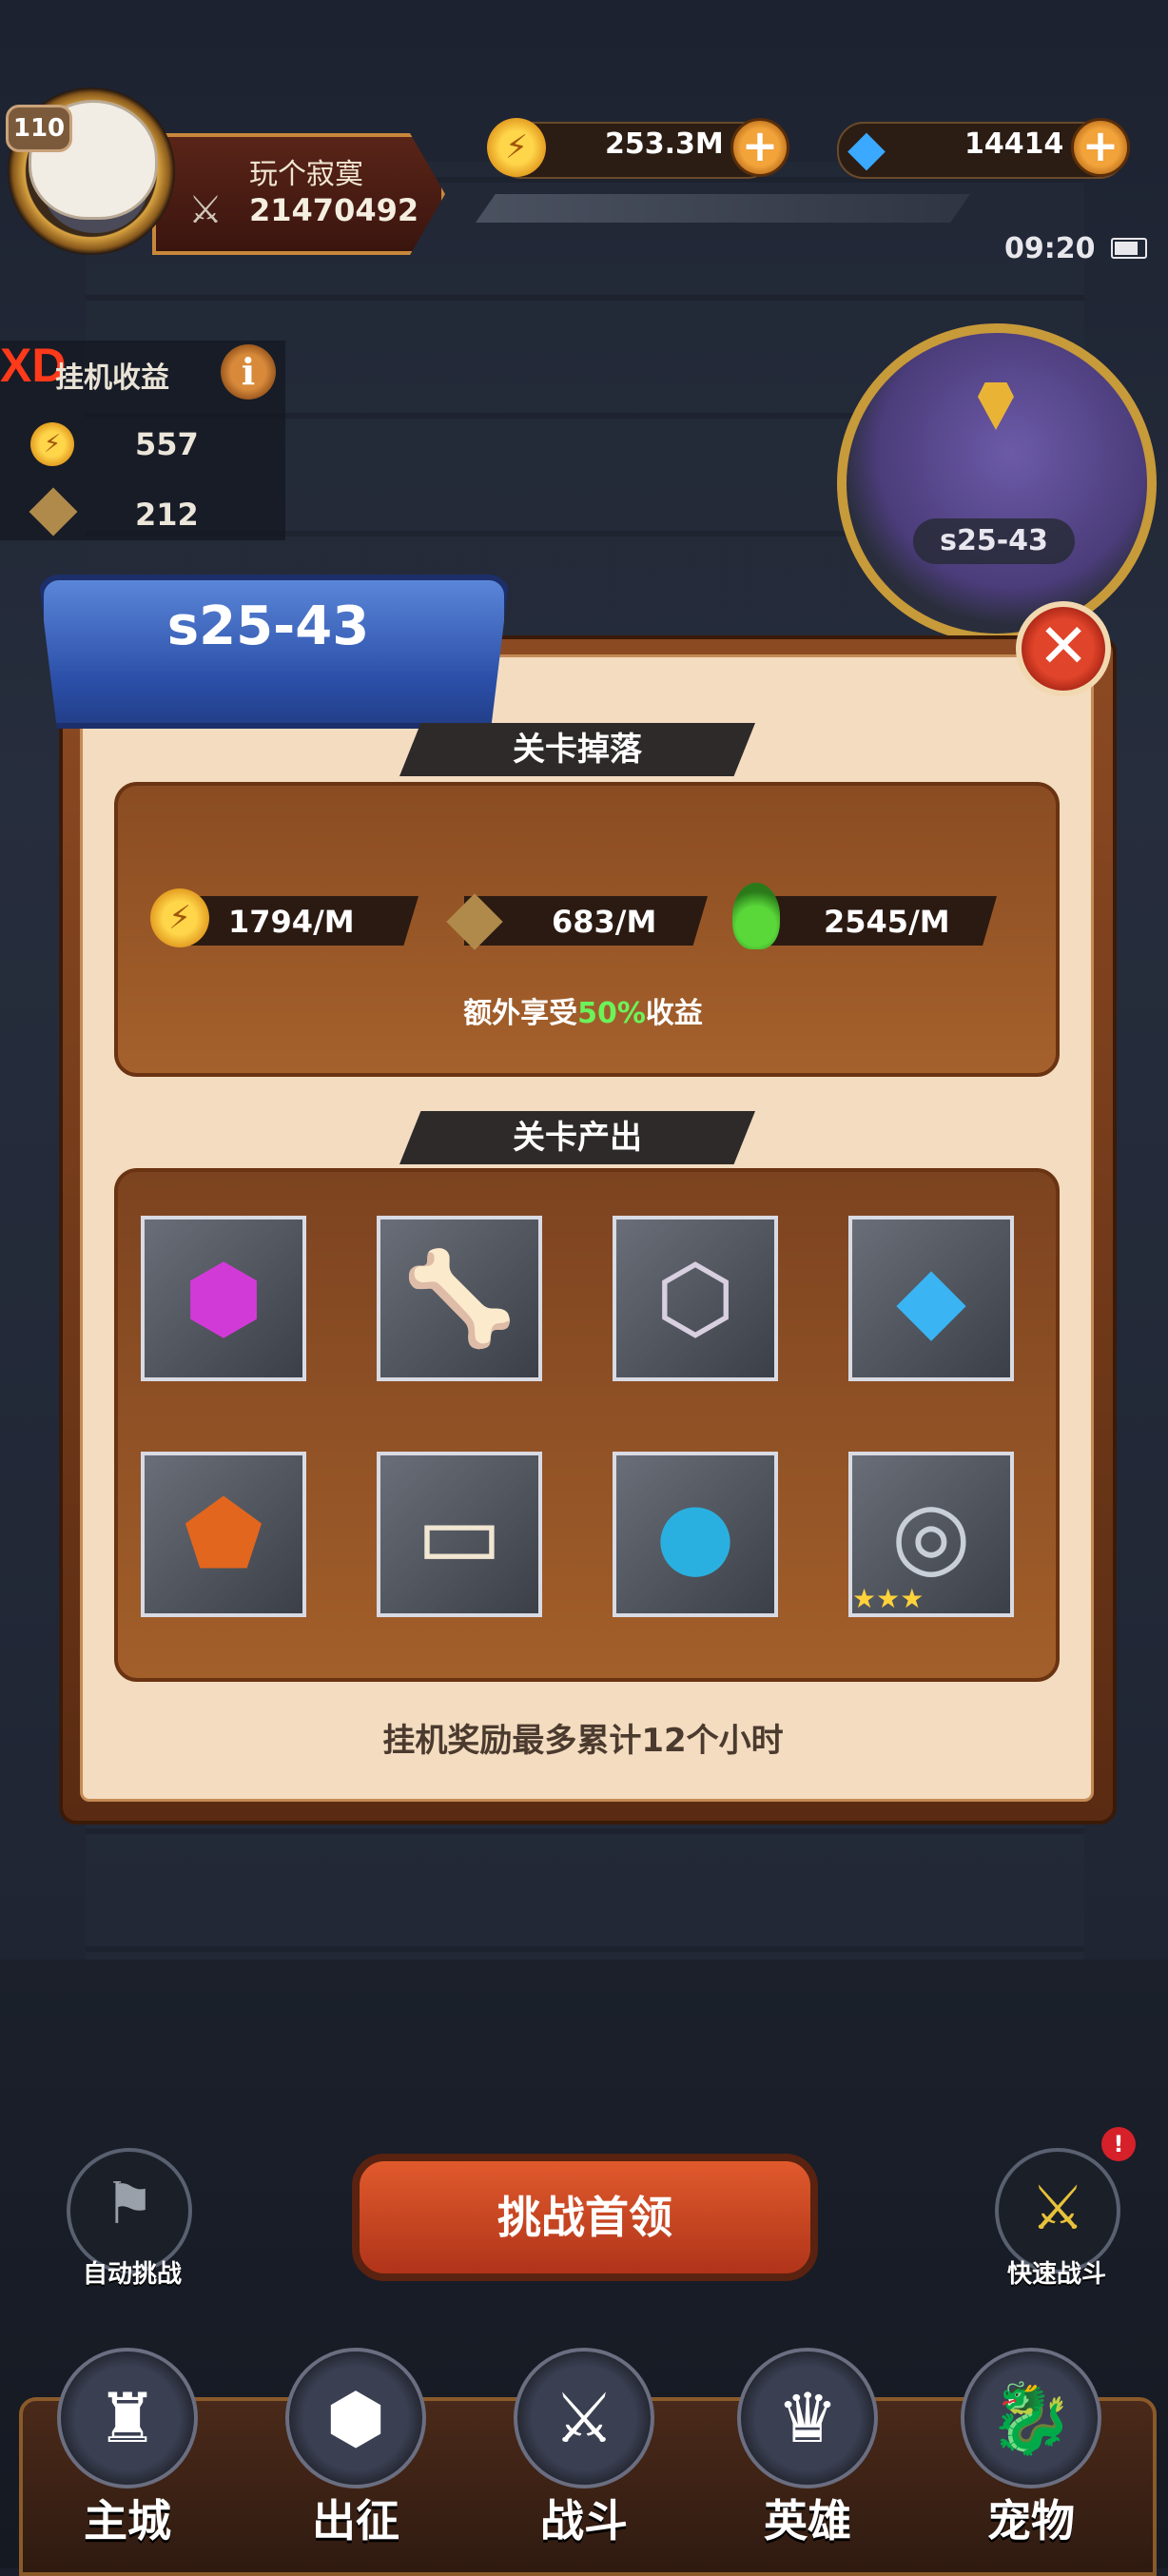 The image size is (1168, 2576). What do you see at coordinates (723, 209) in the screenshot?
I see `experience-strip` at bounding box center [723, 209].